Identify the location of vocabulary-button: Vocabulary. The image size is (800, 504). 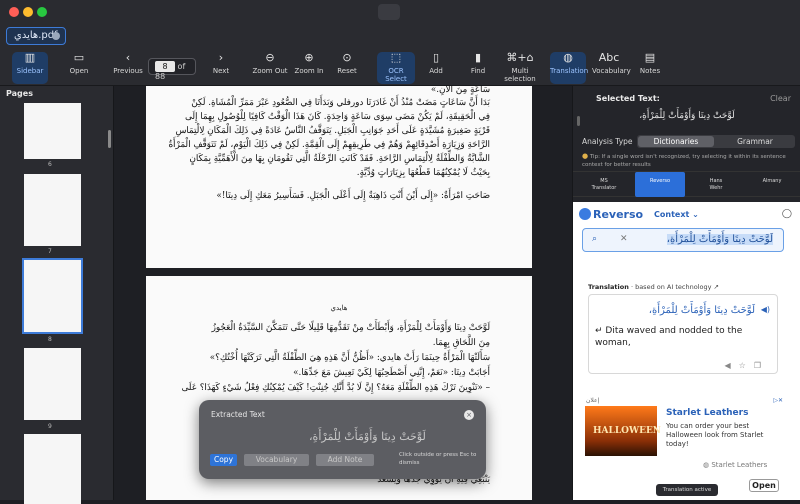
(276, 460).